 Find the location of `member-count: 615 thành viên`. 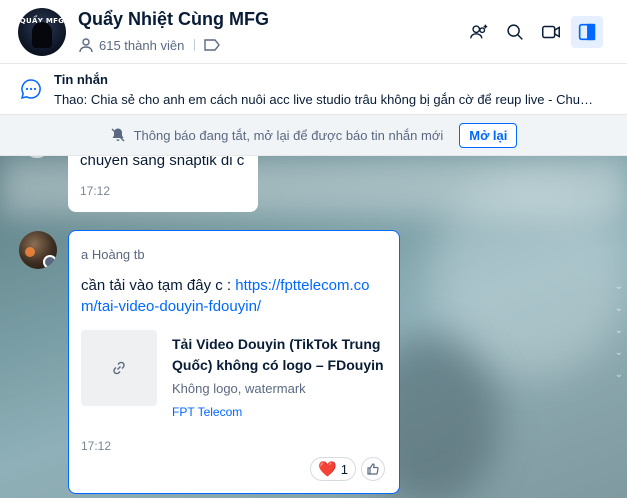

member-count: 615 thành viên is located at coordinates (141, 45).